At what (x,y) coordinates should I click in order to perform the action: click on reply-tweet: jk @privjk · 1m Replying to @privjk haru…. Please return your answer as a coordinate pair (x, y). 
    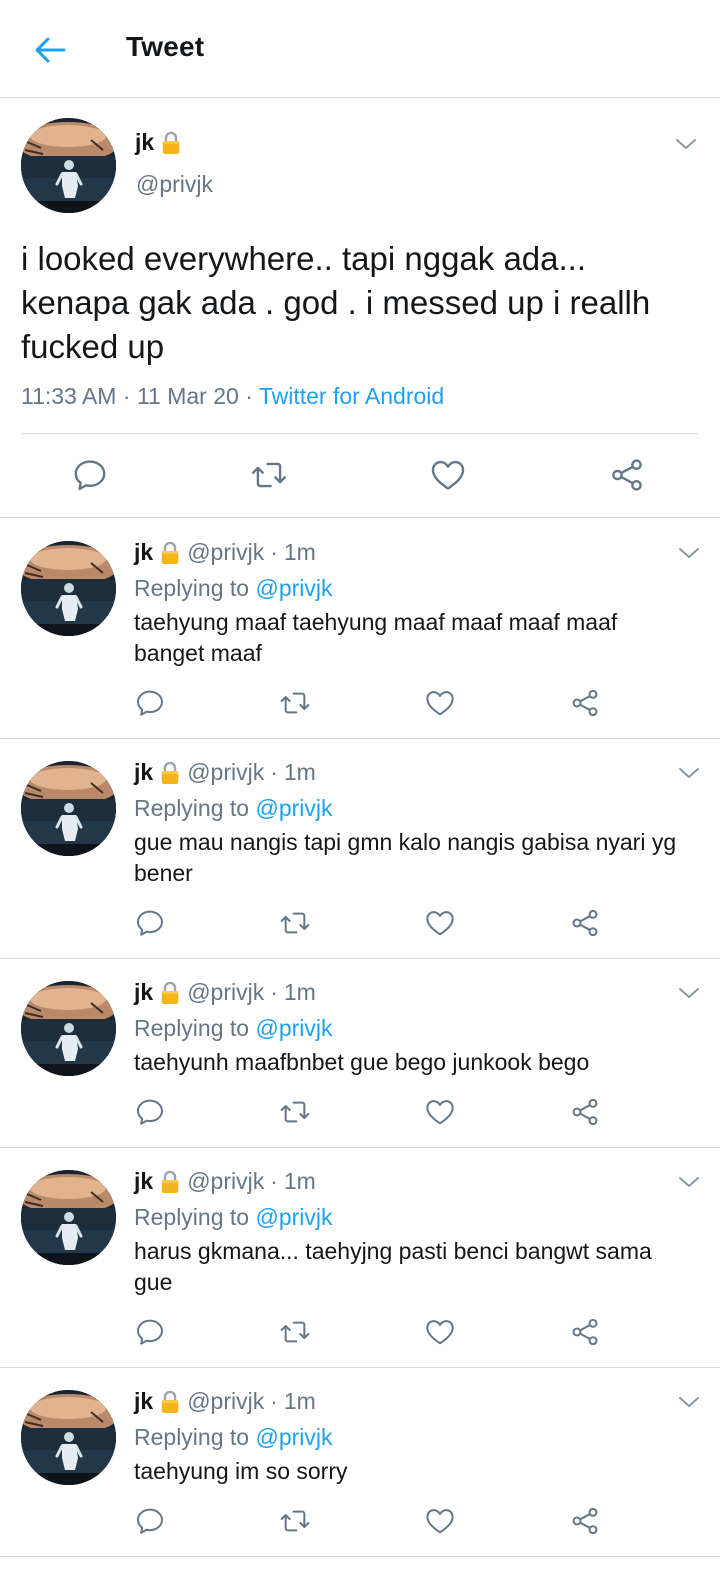
    Looking at the image, I should click on (360, 1258).